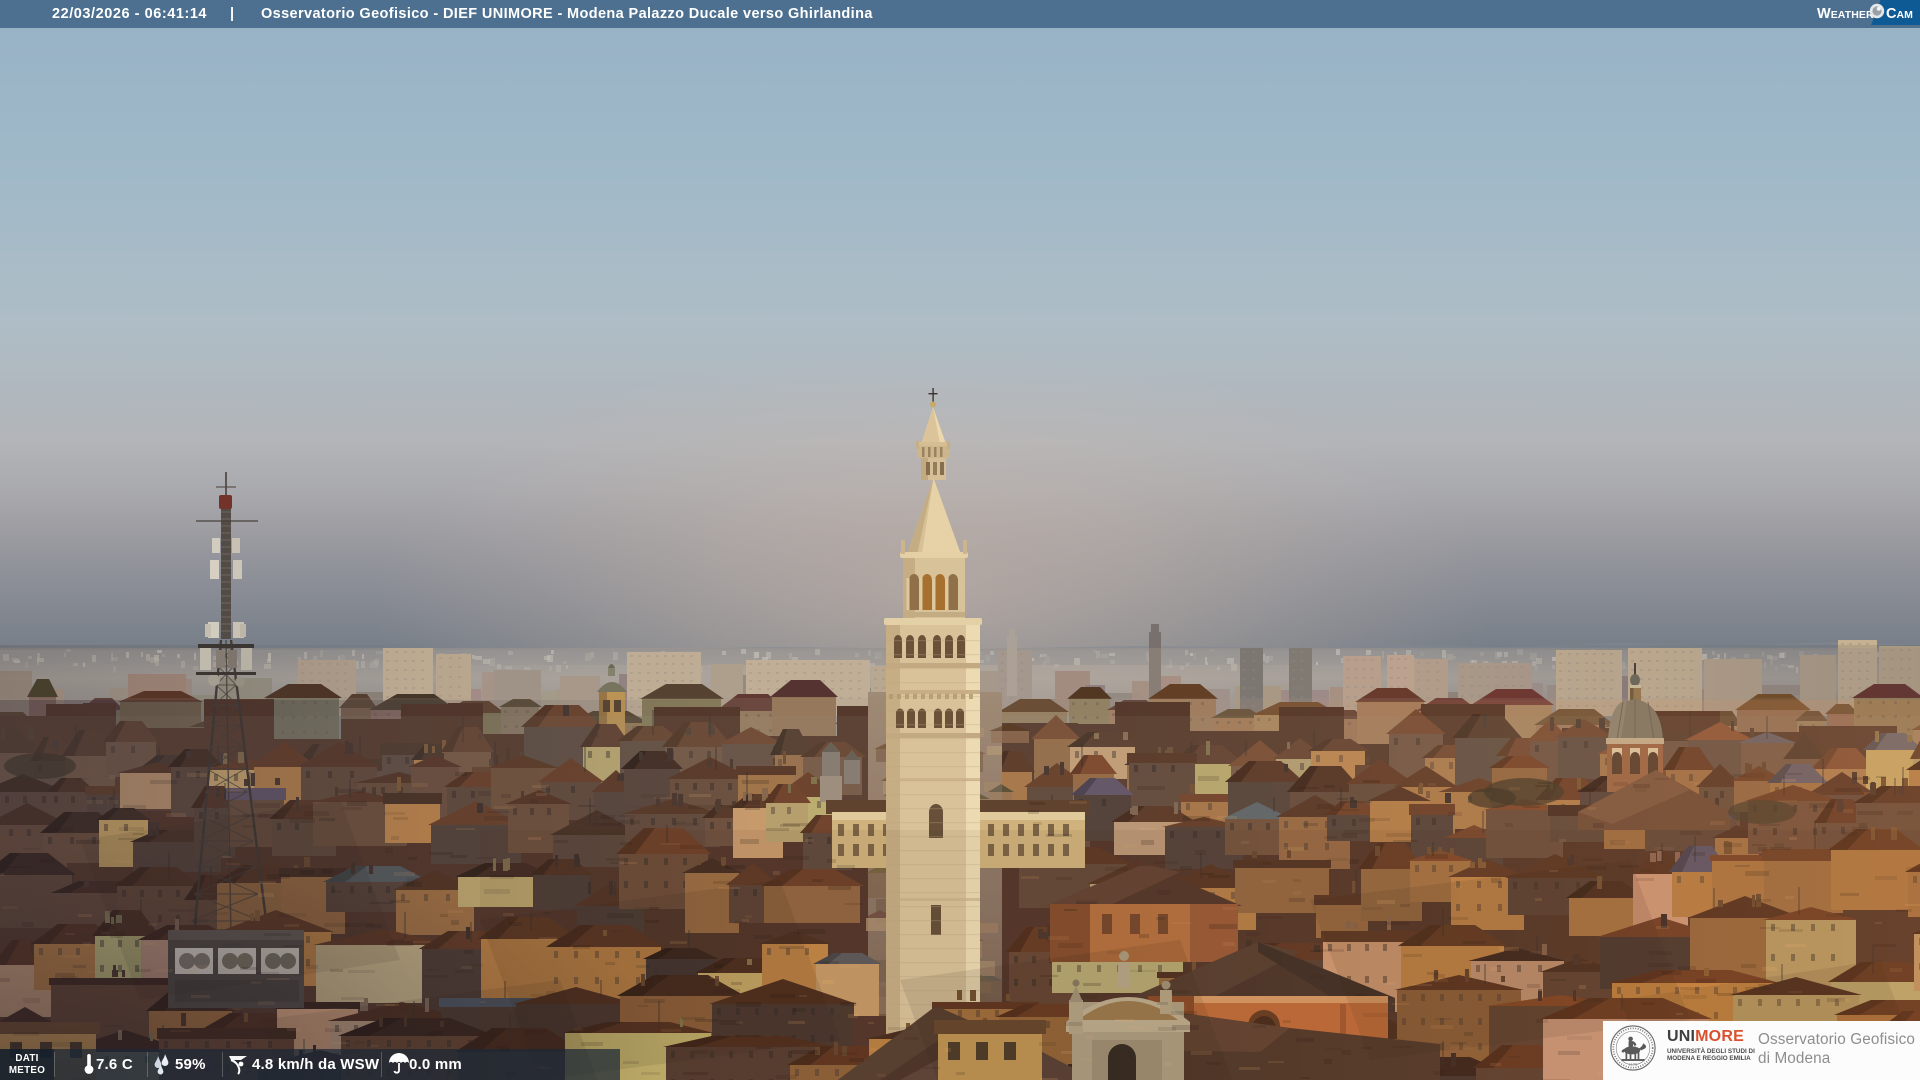  What do you see at coordinates (1633, 1064) in the screenshot?
I see `svg-text: 1175` at bounding box center [1633, 1064].